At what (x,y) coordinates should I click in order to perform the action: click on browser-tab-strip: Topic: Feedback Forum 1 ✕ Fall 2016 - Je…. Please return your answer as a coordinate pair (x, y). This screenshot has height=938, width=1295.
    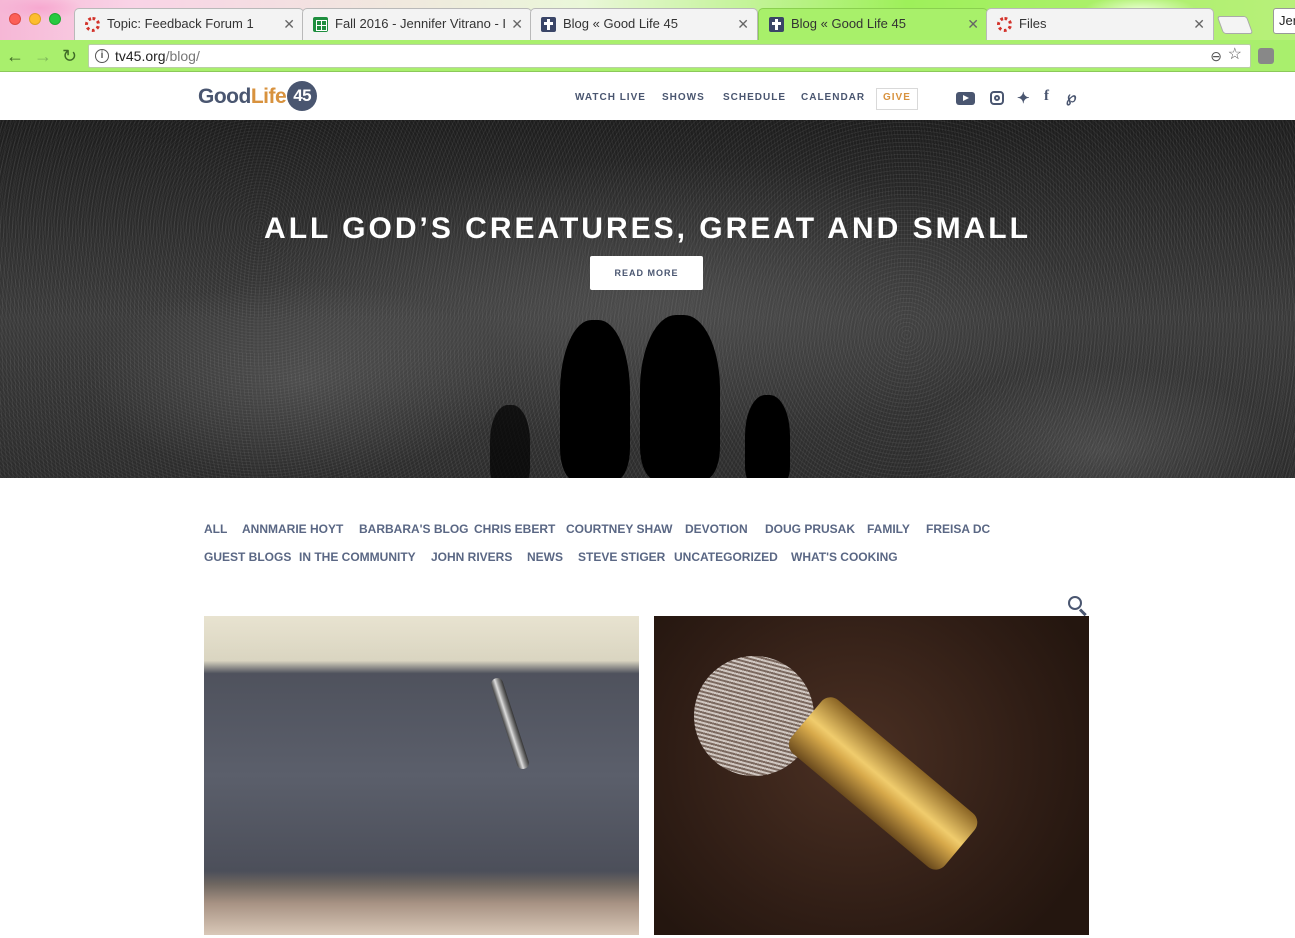
    Looking at the image, I should click on (647, 20).